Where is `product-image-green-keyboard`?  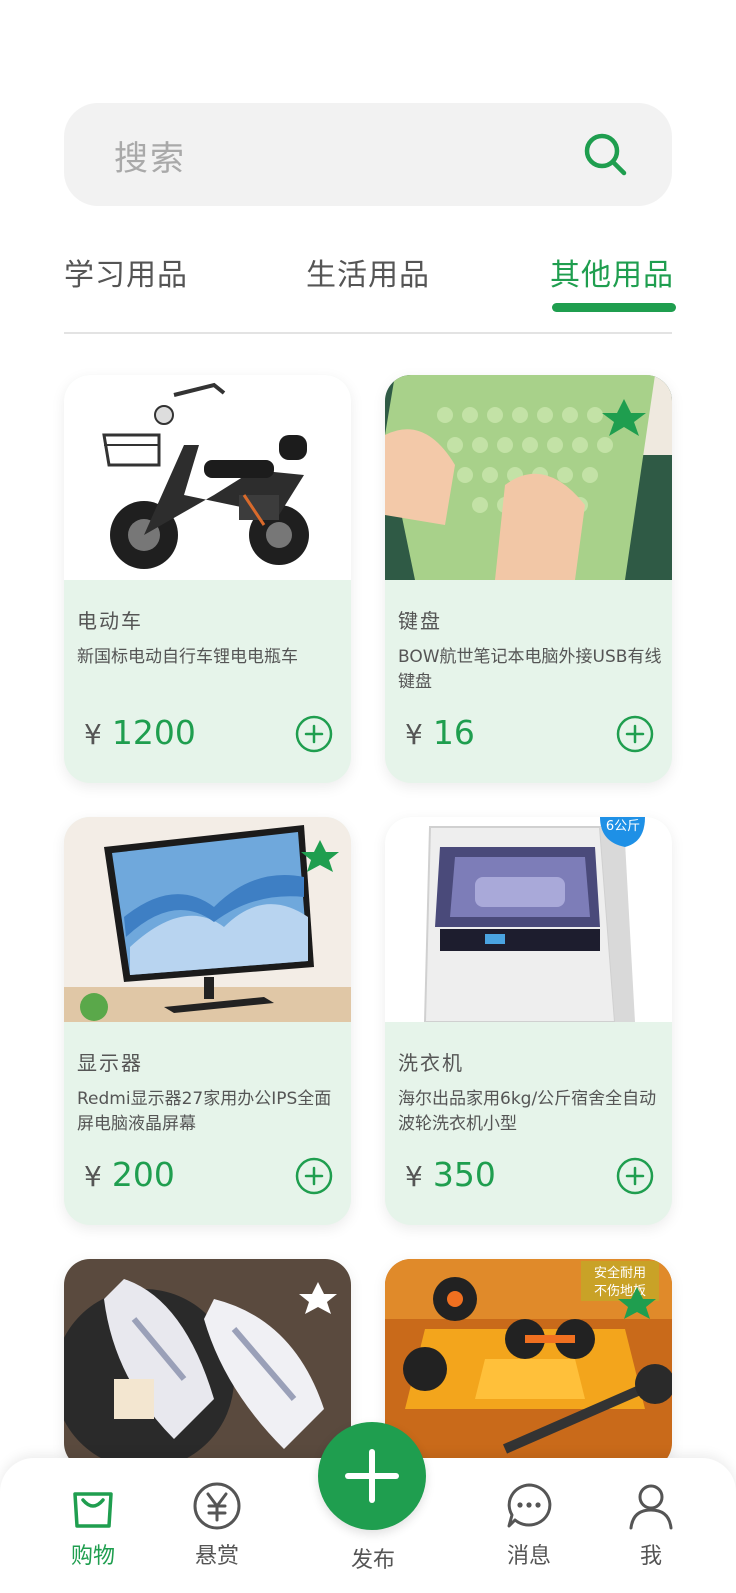
product-image-green-keyboard is located at coordinates (528, 477).